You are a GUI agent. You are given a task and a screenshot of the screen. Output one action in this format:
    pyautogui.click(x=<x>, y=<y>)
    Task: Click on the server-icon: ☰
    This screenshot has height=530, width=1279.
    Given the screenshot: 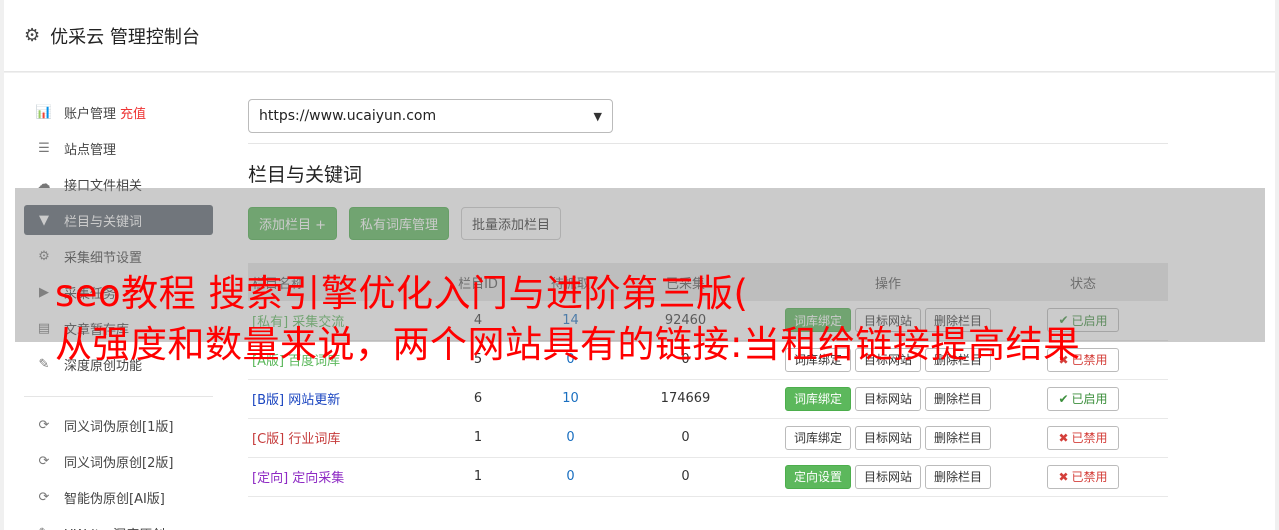 What is the action you would take?
    pyautogui.click(x=44, y=148)
    